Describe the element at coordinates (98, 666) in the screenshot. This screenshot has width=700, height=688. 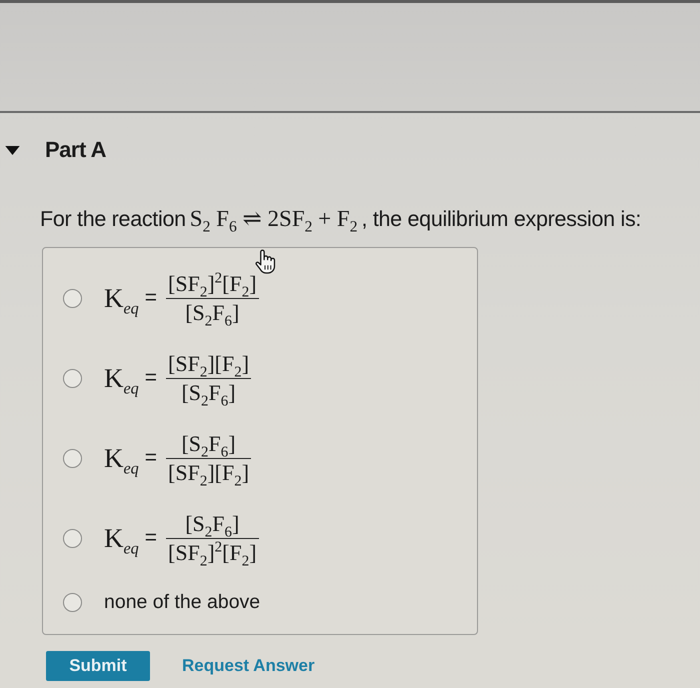
I see `submit-button: Submit` at that location.